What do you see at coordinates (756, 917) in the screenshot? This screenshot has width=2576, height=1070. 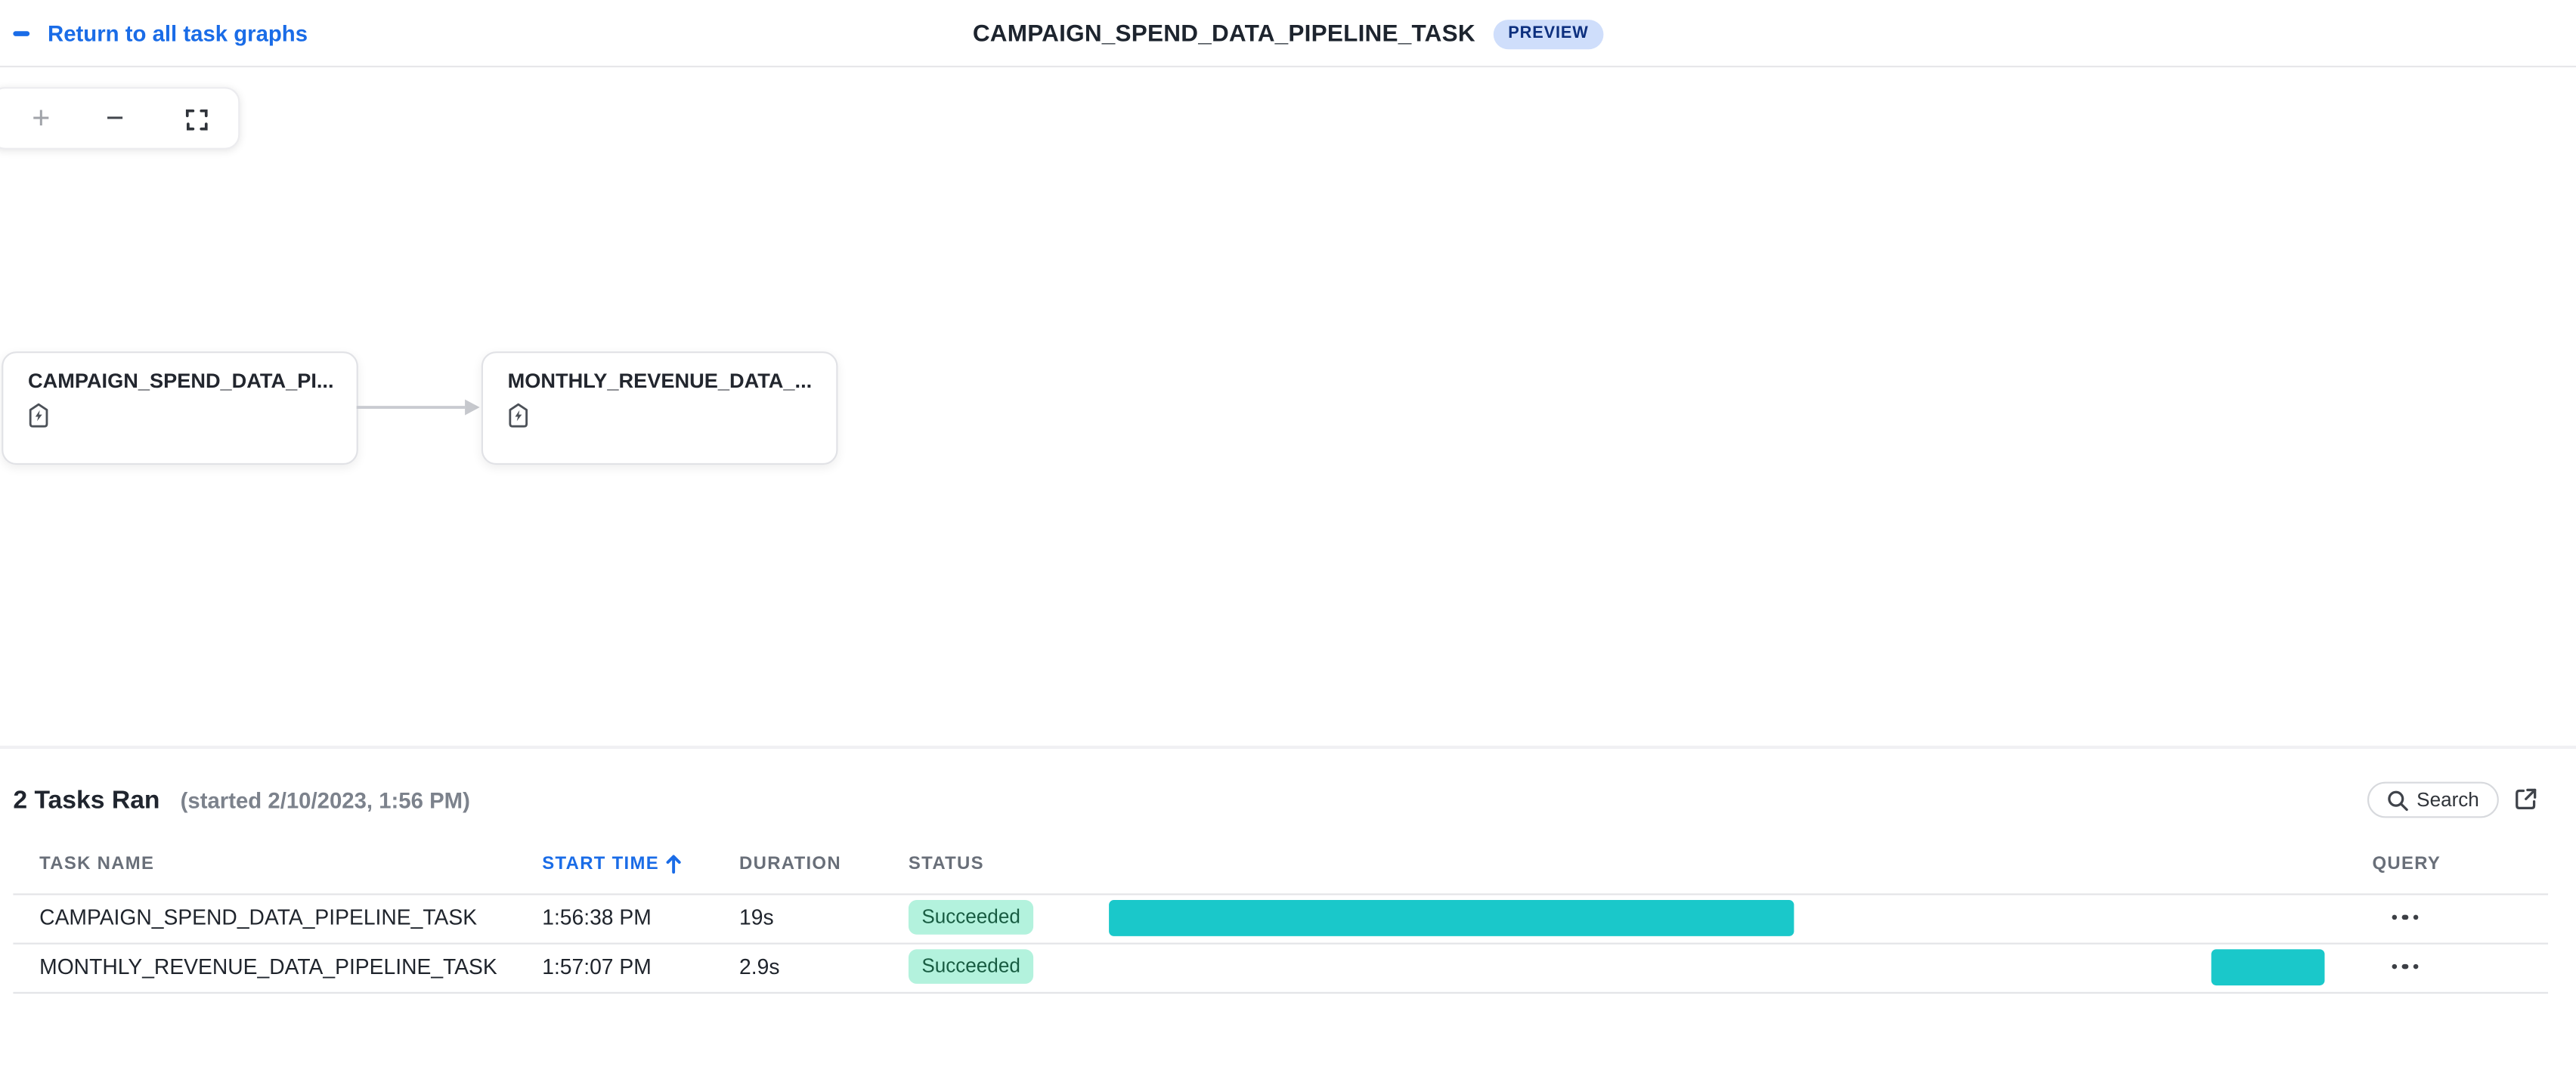 I see `duration-cell: 19s` at bounding box center [756, 917].